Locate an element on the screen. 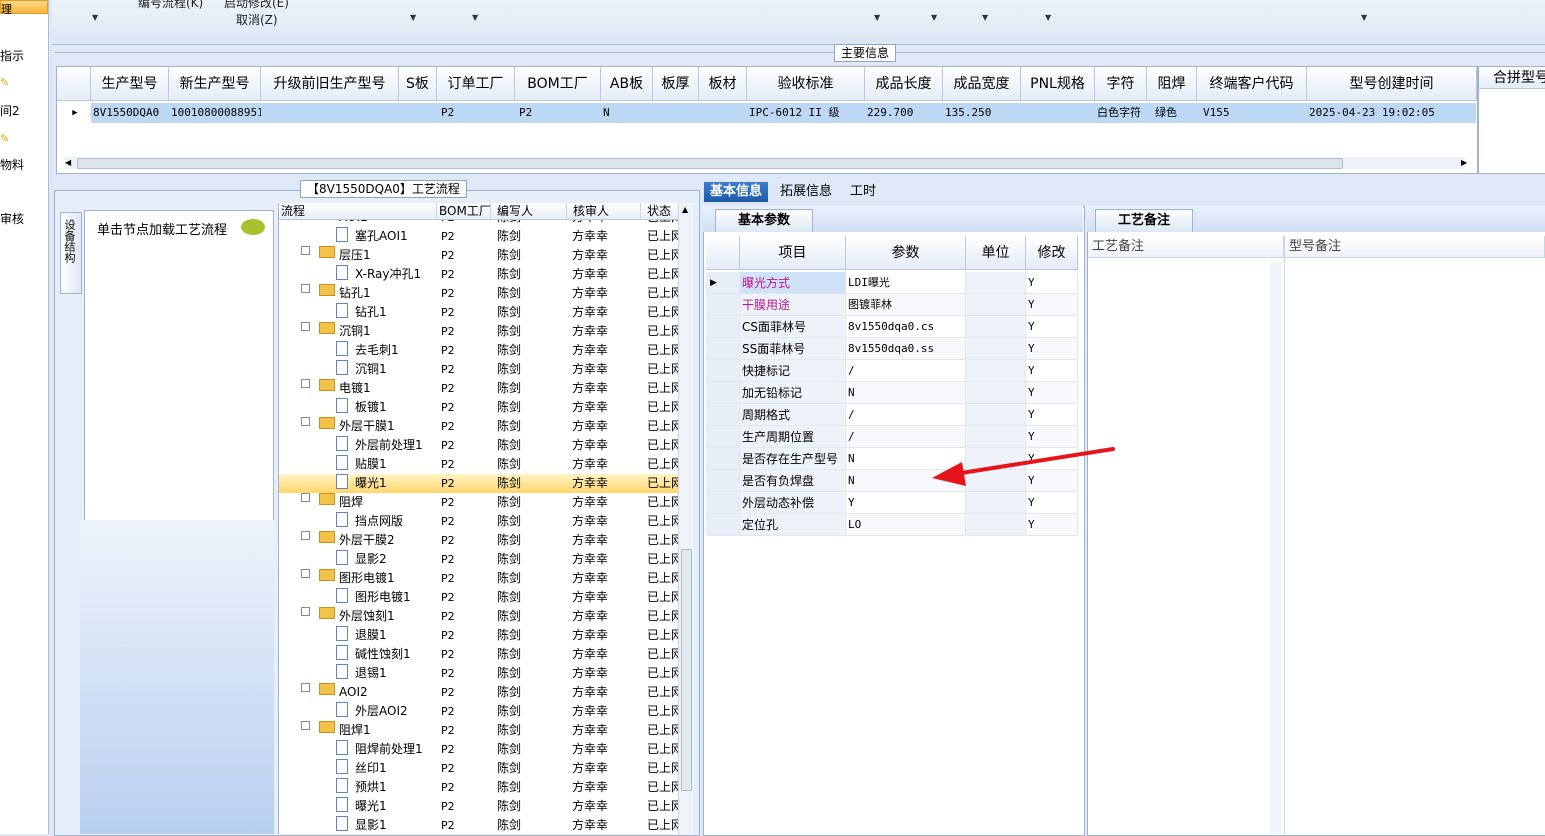 This screenshot has width=1545, height=836. cell-solder-mask: 绿色 is located at coordinates (1175, 113).